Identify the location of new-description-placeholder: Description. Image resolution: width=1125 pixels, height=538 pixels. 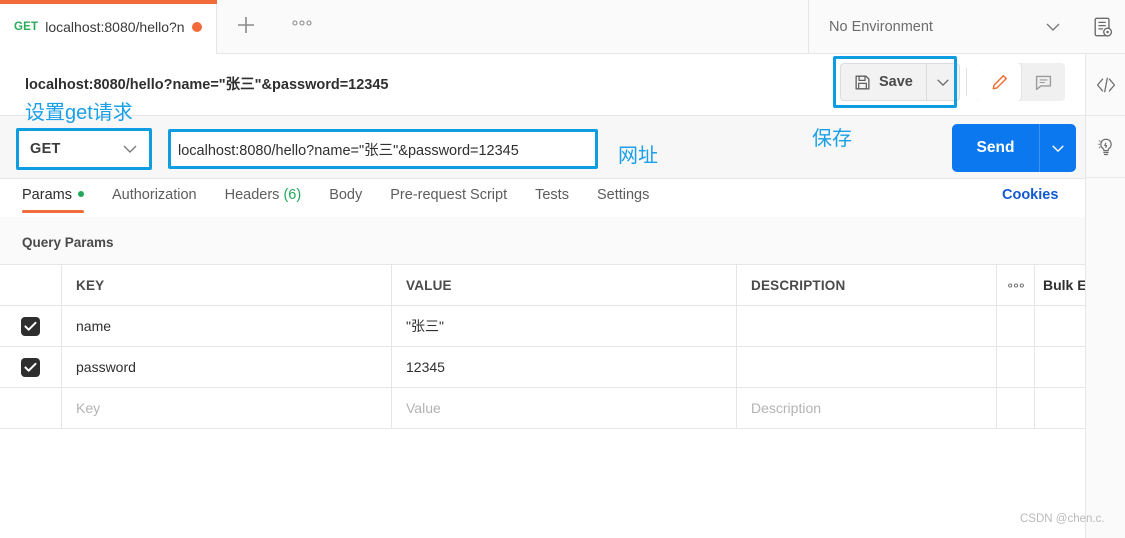
(786, 408).